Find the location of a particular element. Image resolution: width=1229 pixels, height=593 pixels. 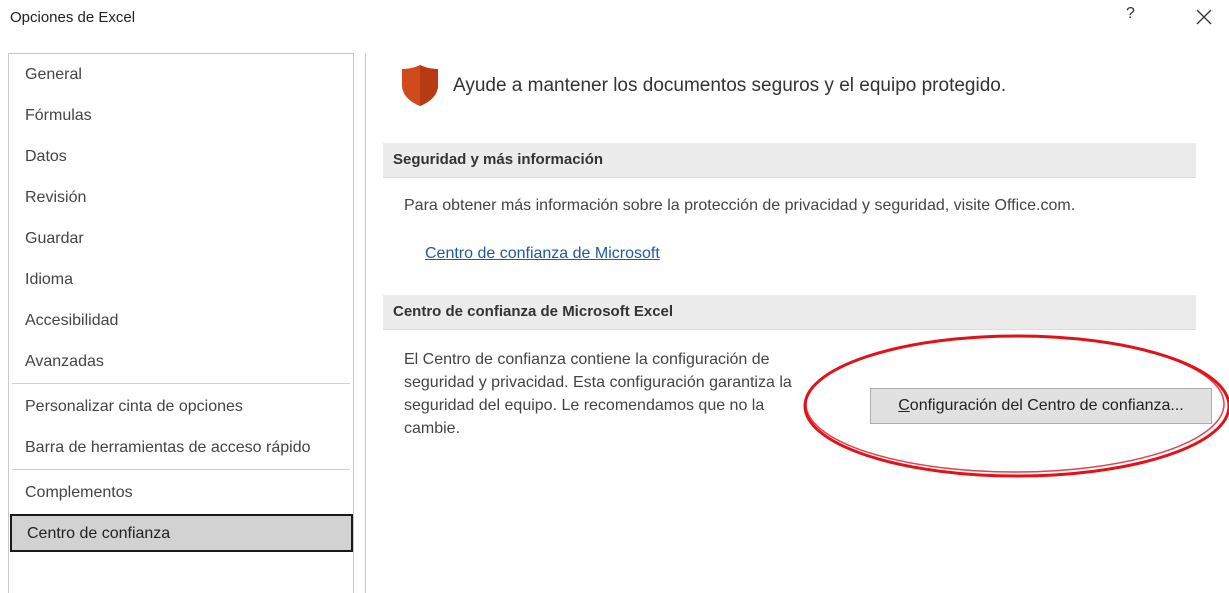

sidebar-item-accesibilidad: Accesibilidad is located at coordinates (181, 321).